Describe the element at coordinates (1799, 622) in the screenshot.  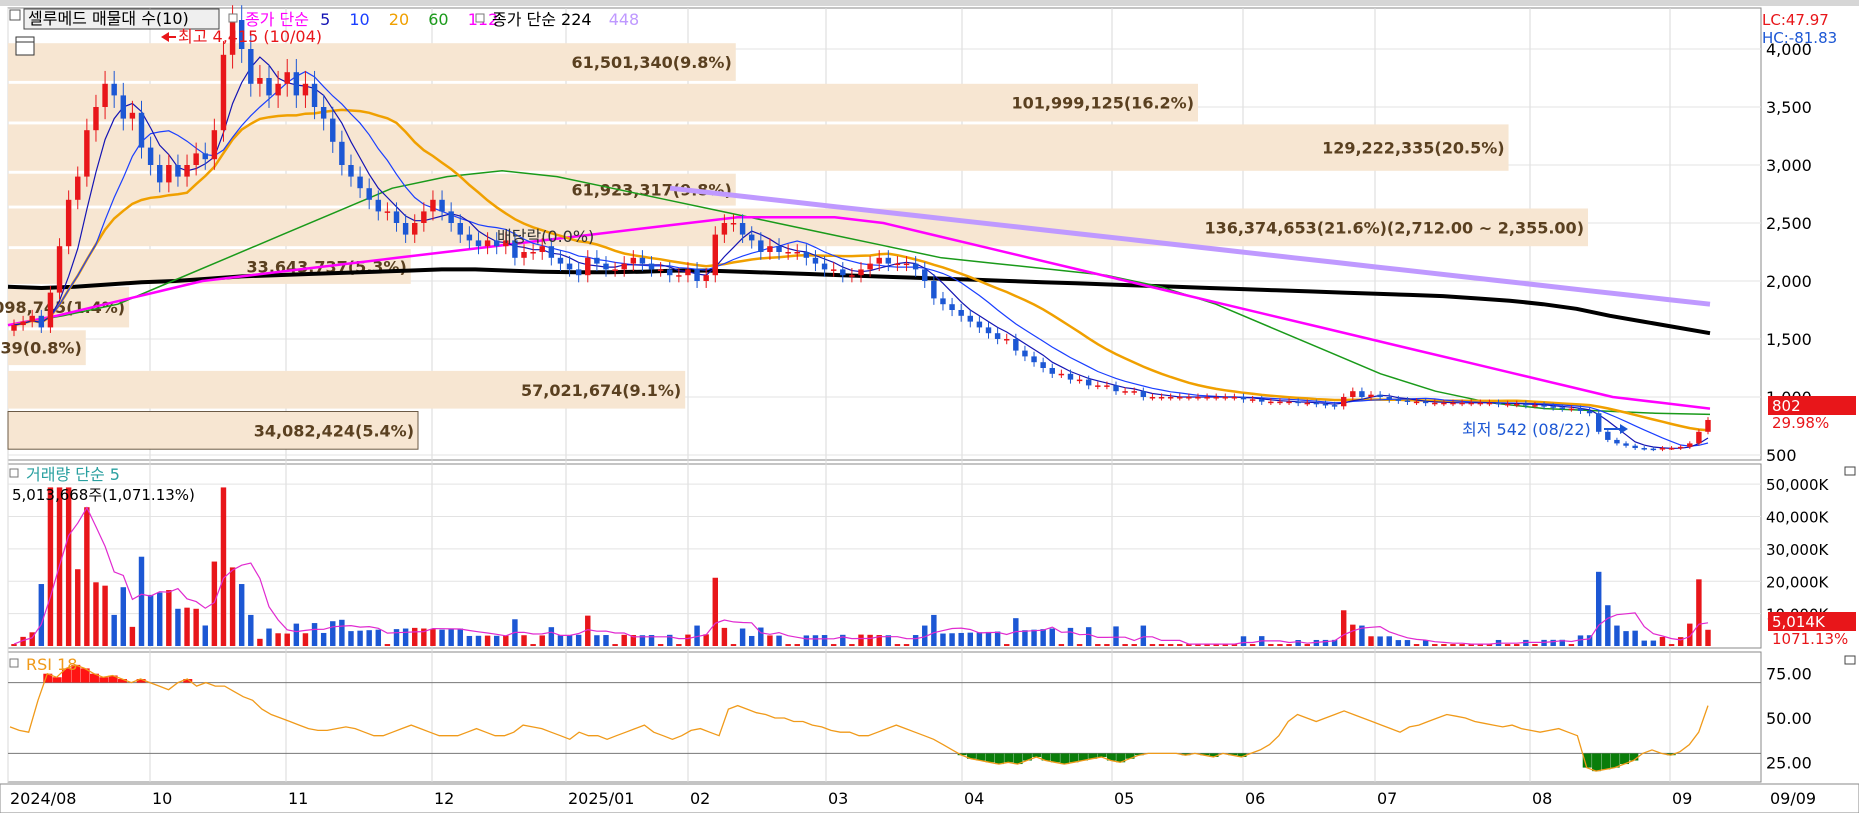
I see `current-volume-badge: 5,014K` at that location.